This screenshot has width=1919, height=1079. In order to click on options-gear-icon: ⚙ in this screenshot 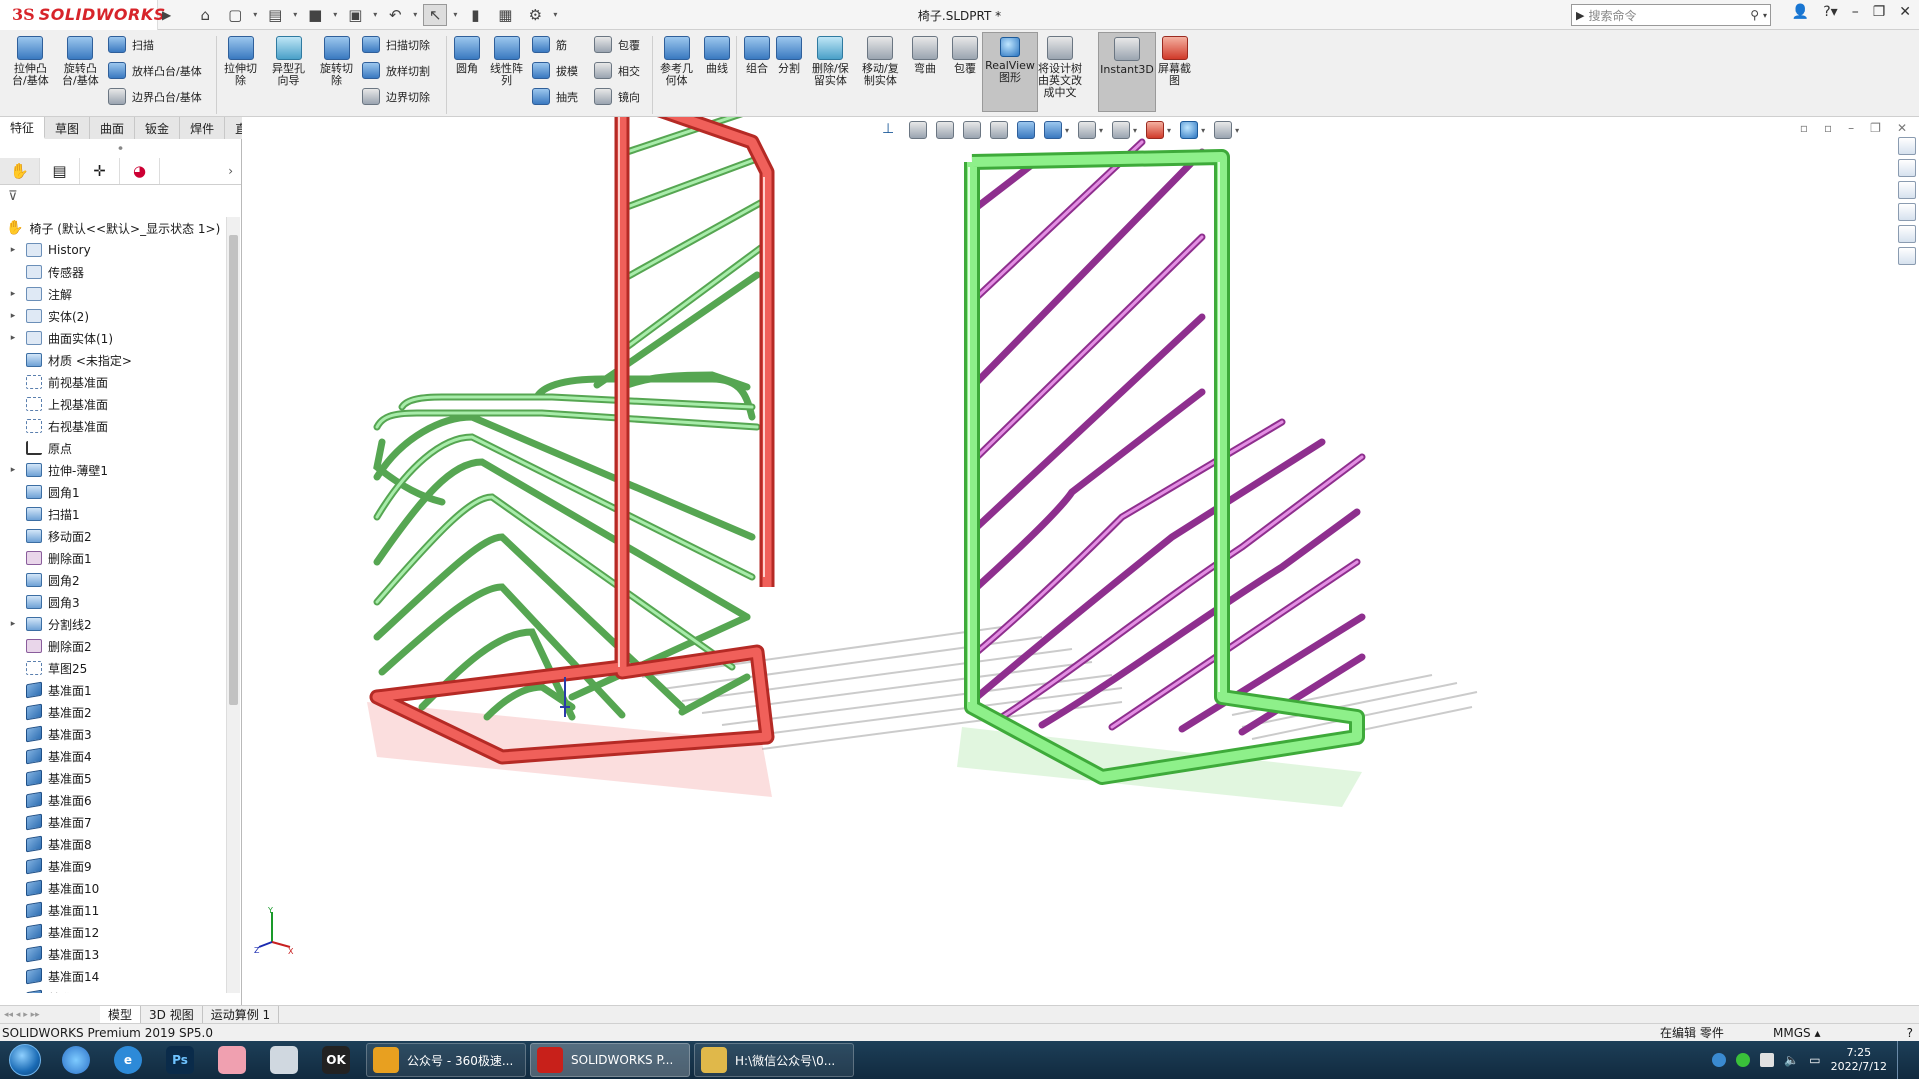, I will do `click(535, 15)`.